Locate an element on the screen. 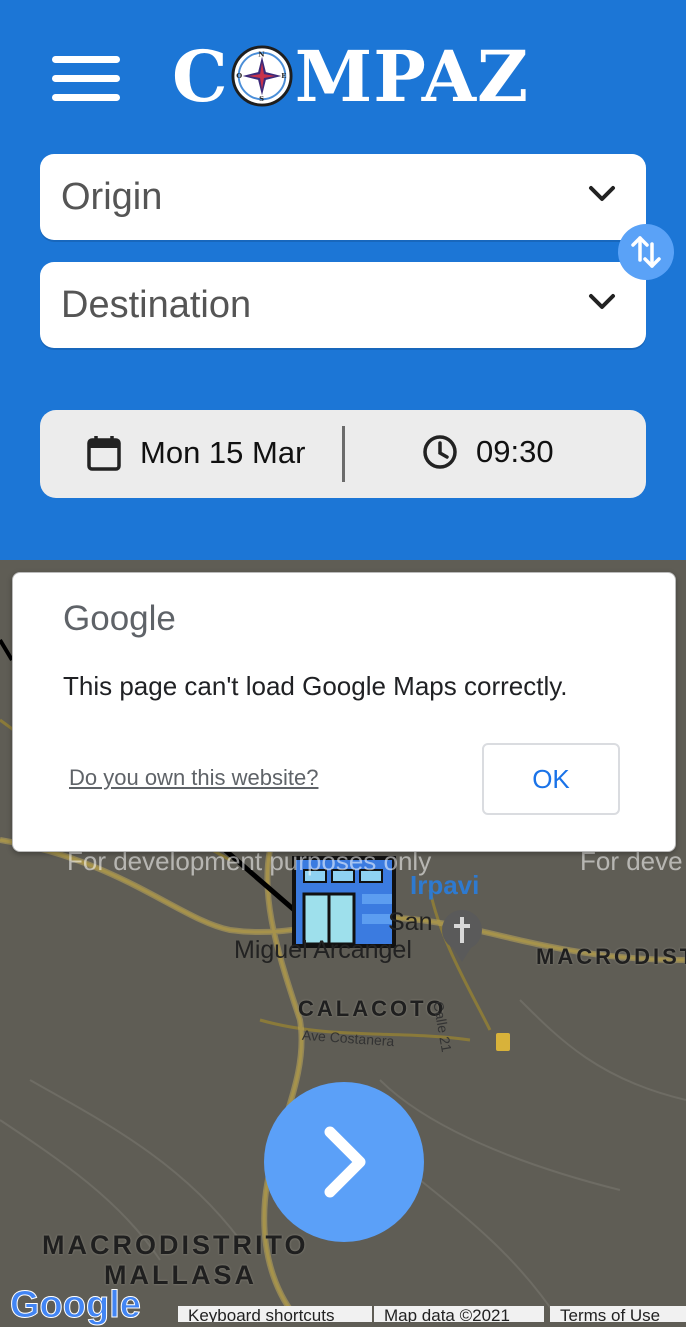  map-label-macrodistrito-bottom: MACRODISTRITO is located at coordinates (175, 1245).